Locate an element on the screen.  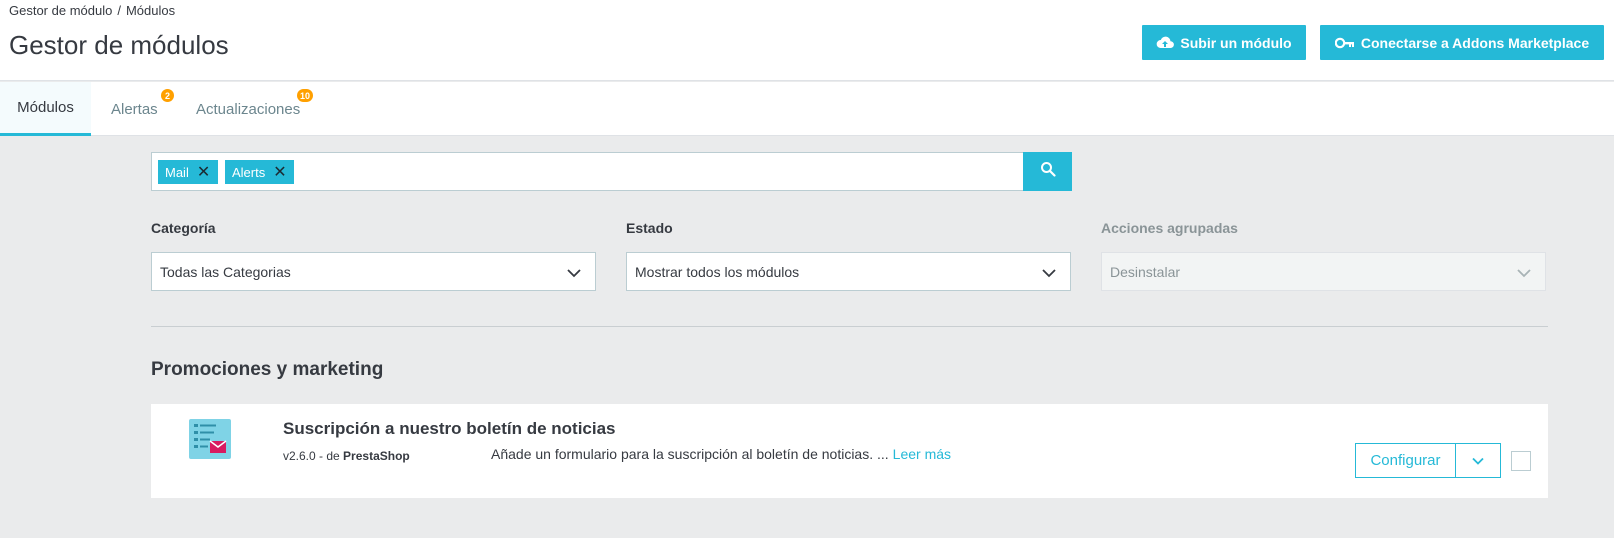
module-select-checkbox is located at coordinates (1521, 461).